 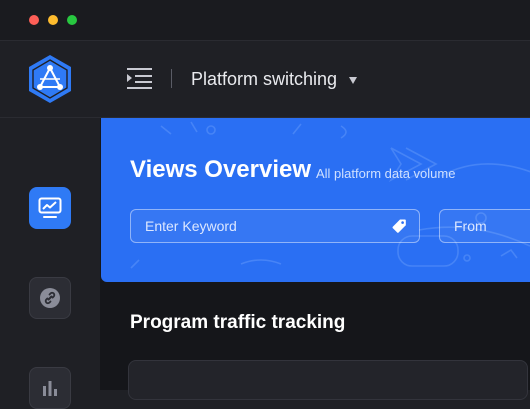 I want to click on window-maximize-button, so click(x=72, y=20).